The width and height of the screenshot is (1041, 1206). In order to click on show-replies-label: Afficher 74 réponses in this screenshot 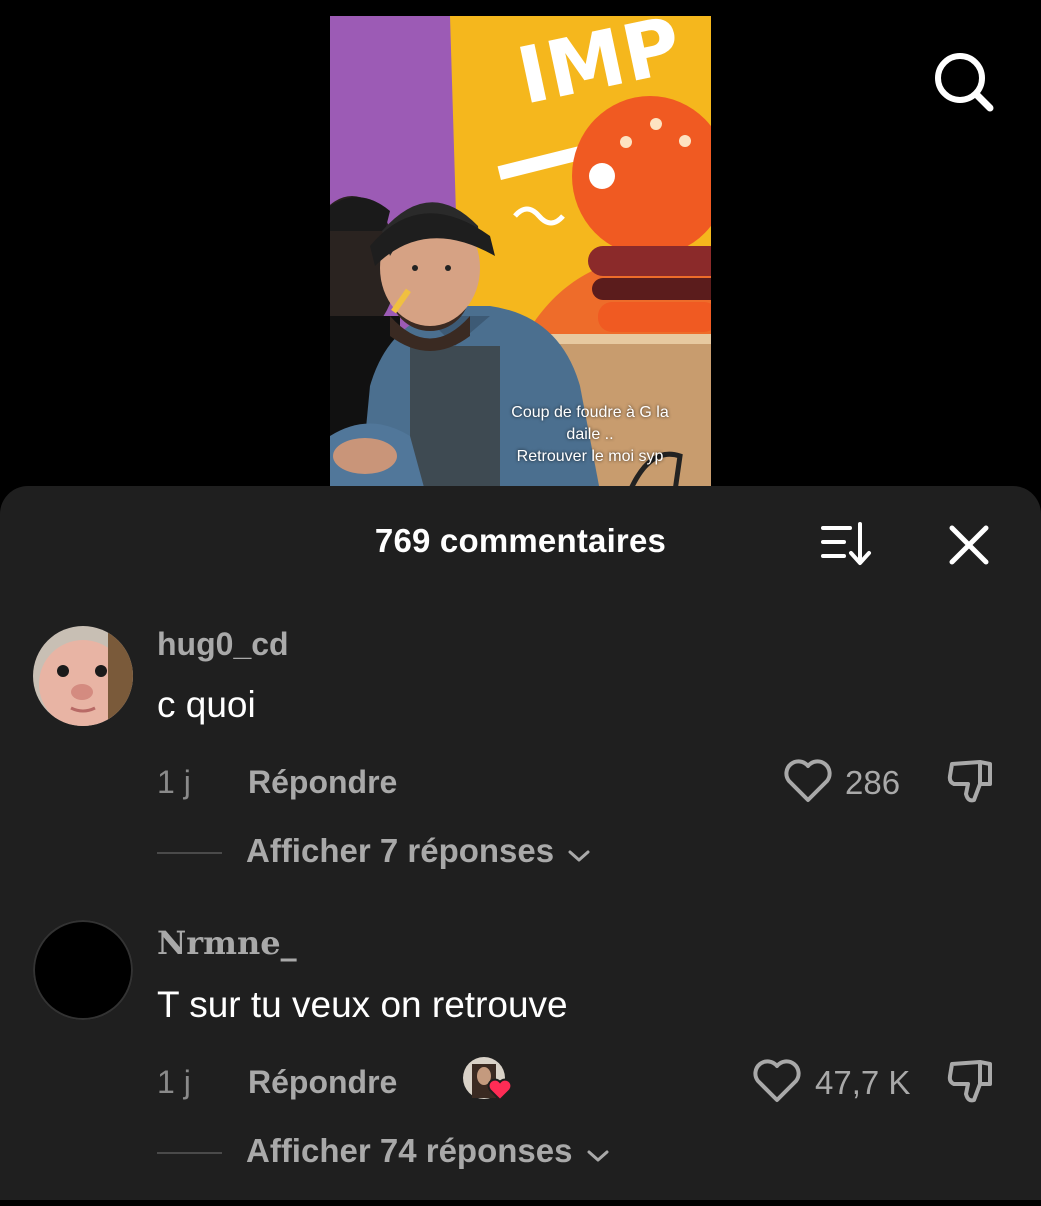, I will do `click(409, 1150)`.